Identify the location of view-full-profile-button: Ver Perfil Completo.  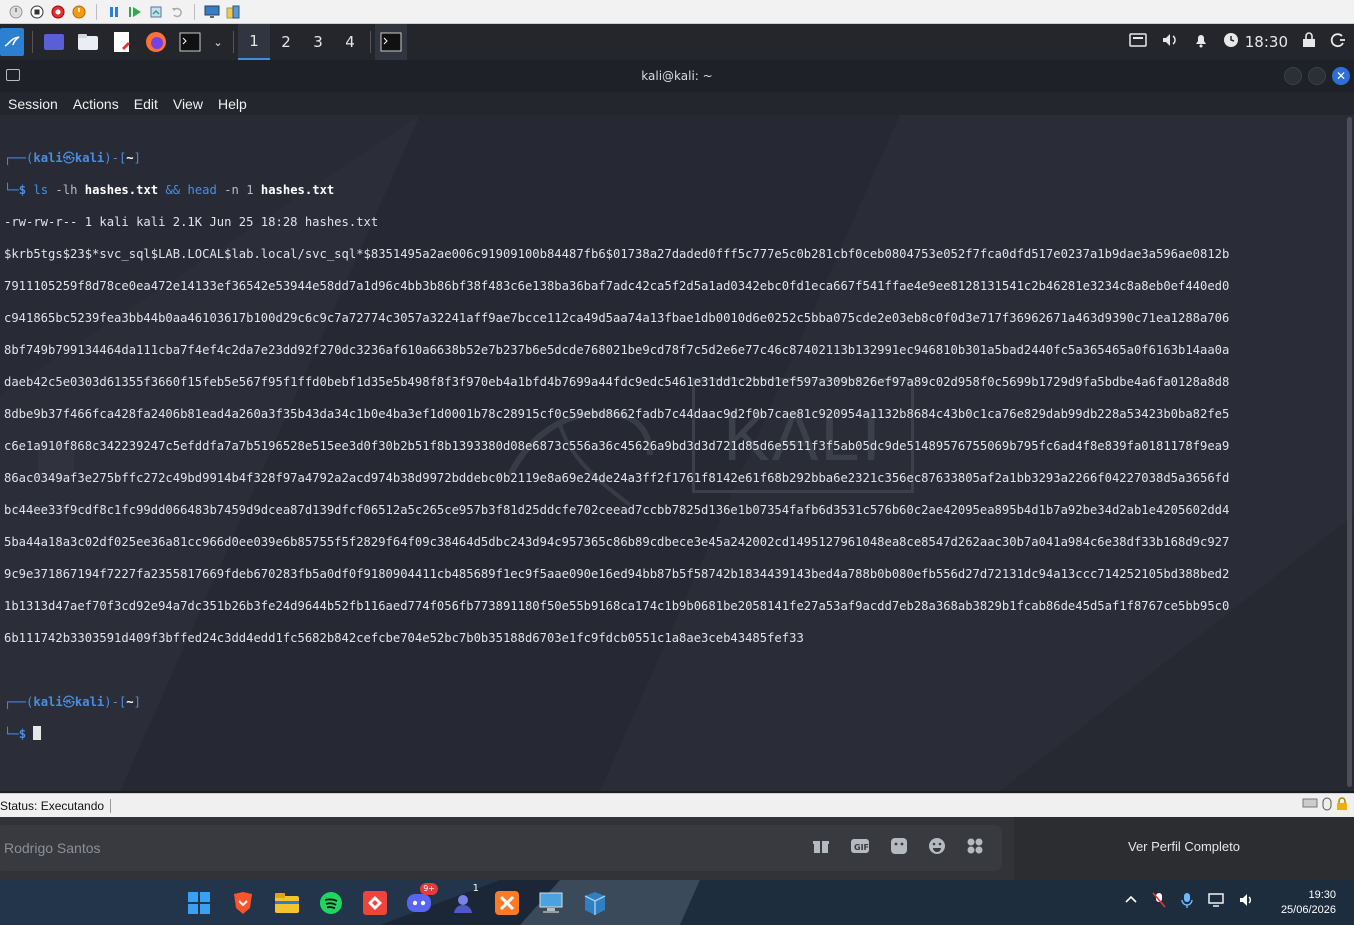
(1184, 846).